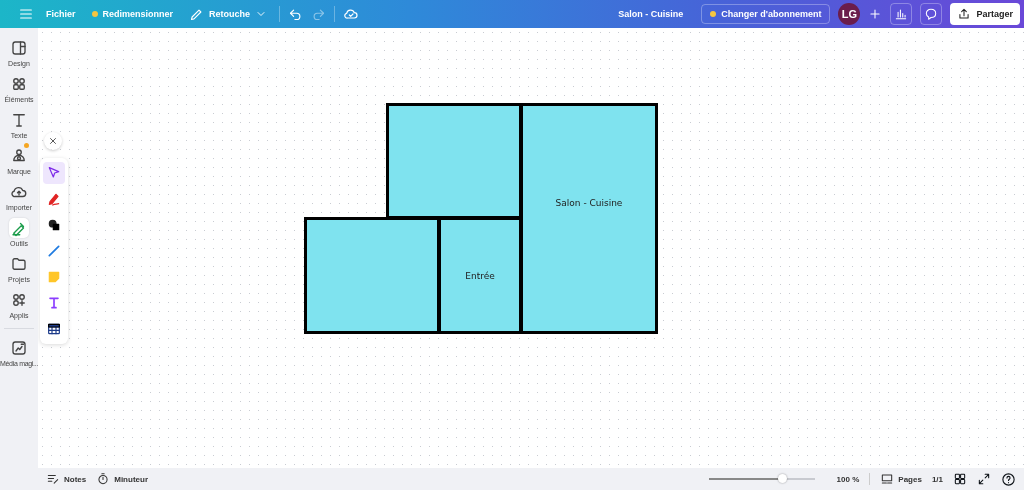 This screenshot has width=1024, height=490. What do you see at coordinates (964, 14) in the screenshot?
I see `share-icon` at bounding box center [964, 14].